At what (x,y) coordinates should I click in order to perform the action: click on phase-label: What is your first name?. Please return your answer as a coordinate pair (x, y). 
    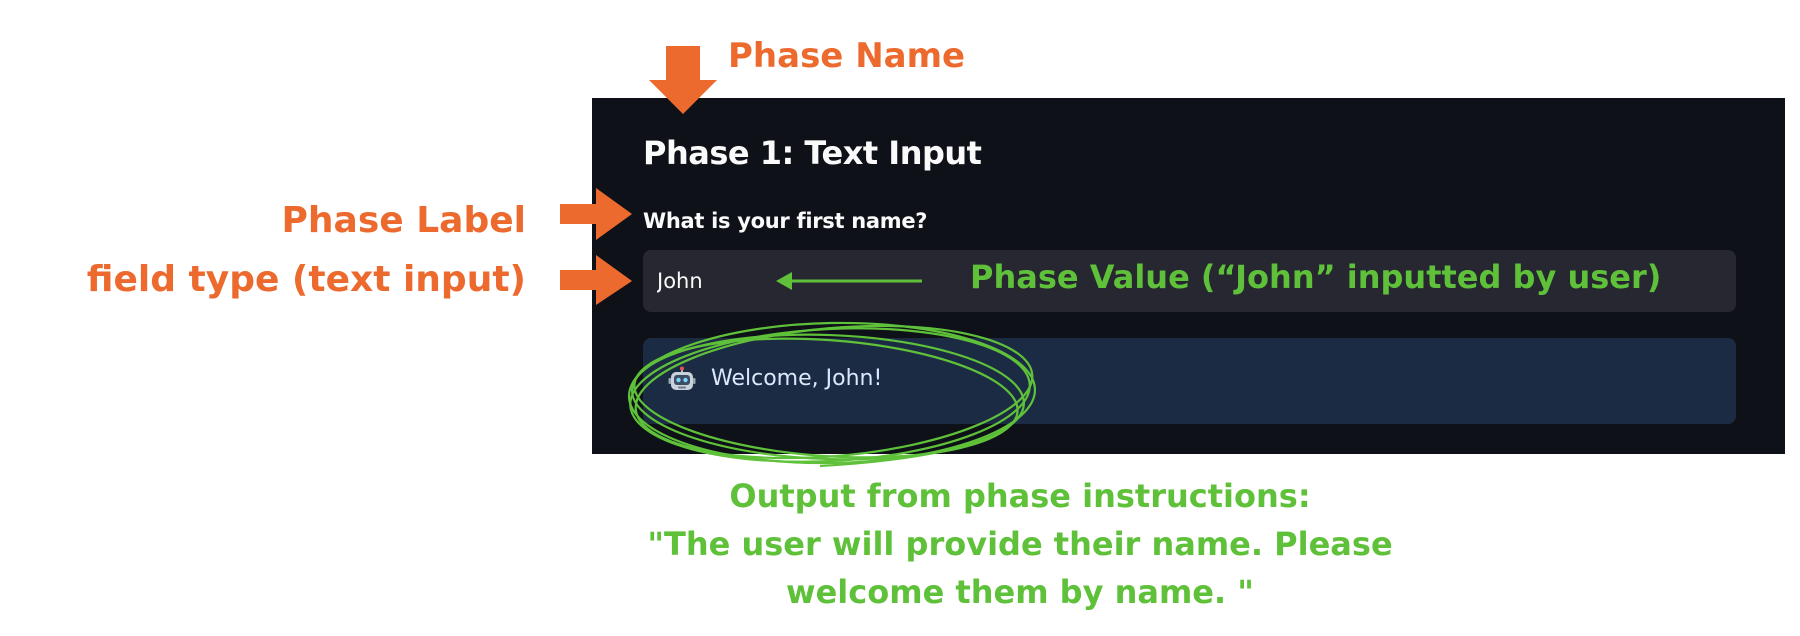
    Looking at the image, I should click on (785, 221).